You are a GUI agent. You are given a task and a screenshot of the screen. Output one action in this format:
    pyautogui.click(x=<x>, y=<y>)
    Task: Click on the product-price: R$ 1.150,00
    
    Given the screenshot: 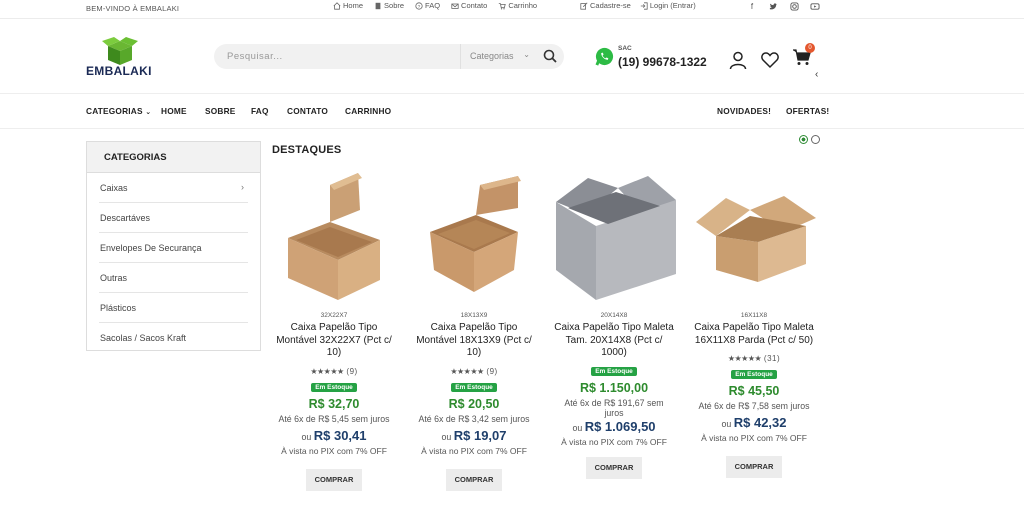 What is the action you would take?
    pyautogui.click(x=614, y=387)
    